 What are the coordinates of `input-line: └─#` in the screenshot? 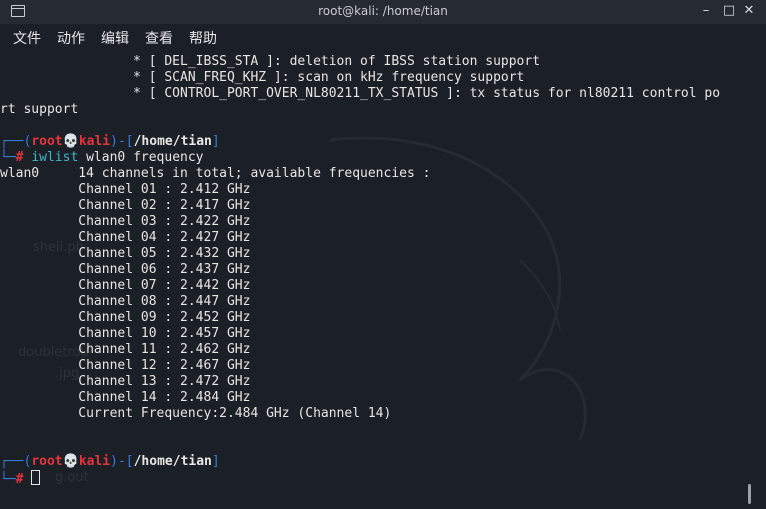 It's located at (20, 479).